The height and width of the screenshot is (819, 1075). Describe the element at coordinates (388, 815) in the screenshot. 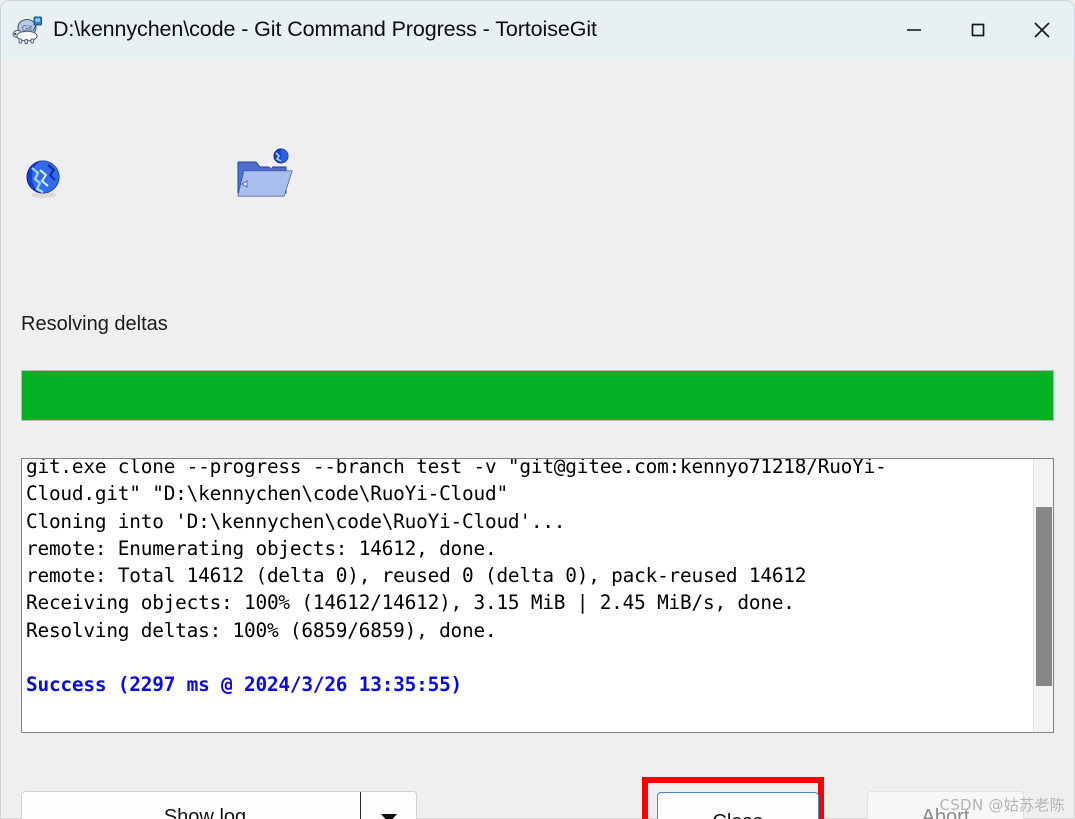

I see `chevron-down-icon` at that location.